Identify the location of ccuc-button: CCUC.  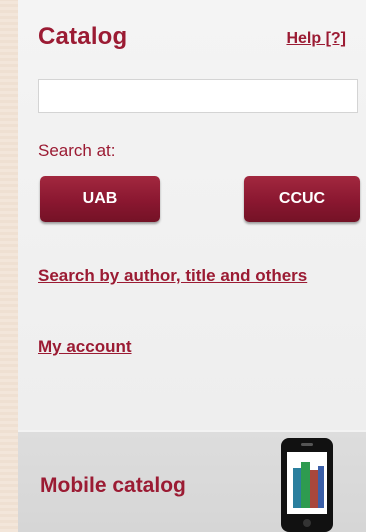
(302, 199).